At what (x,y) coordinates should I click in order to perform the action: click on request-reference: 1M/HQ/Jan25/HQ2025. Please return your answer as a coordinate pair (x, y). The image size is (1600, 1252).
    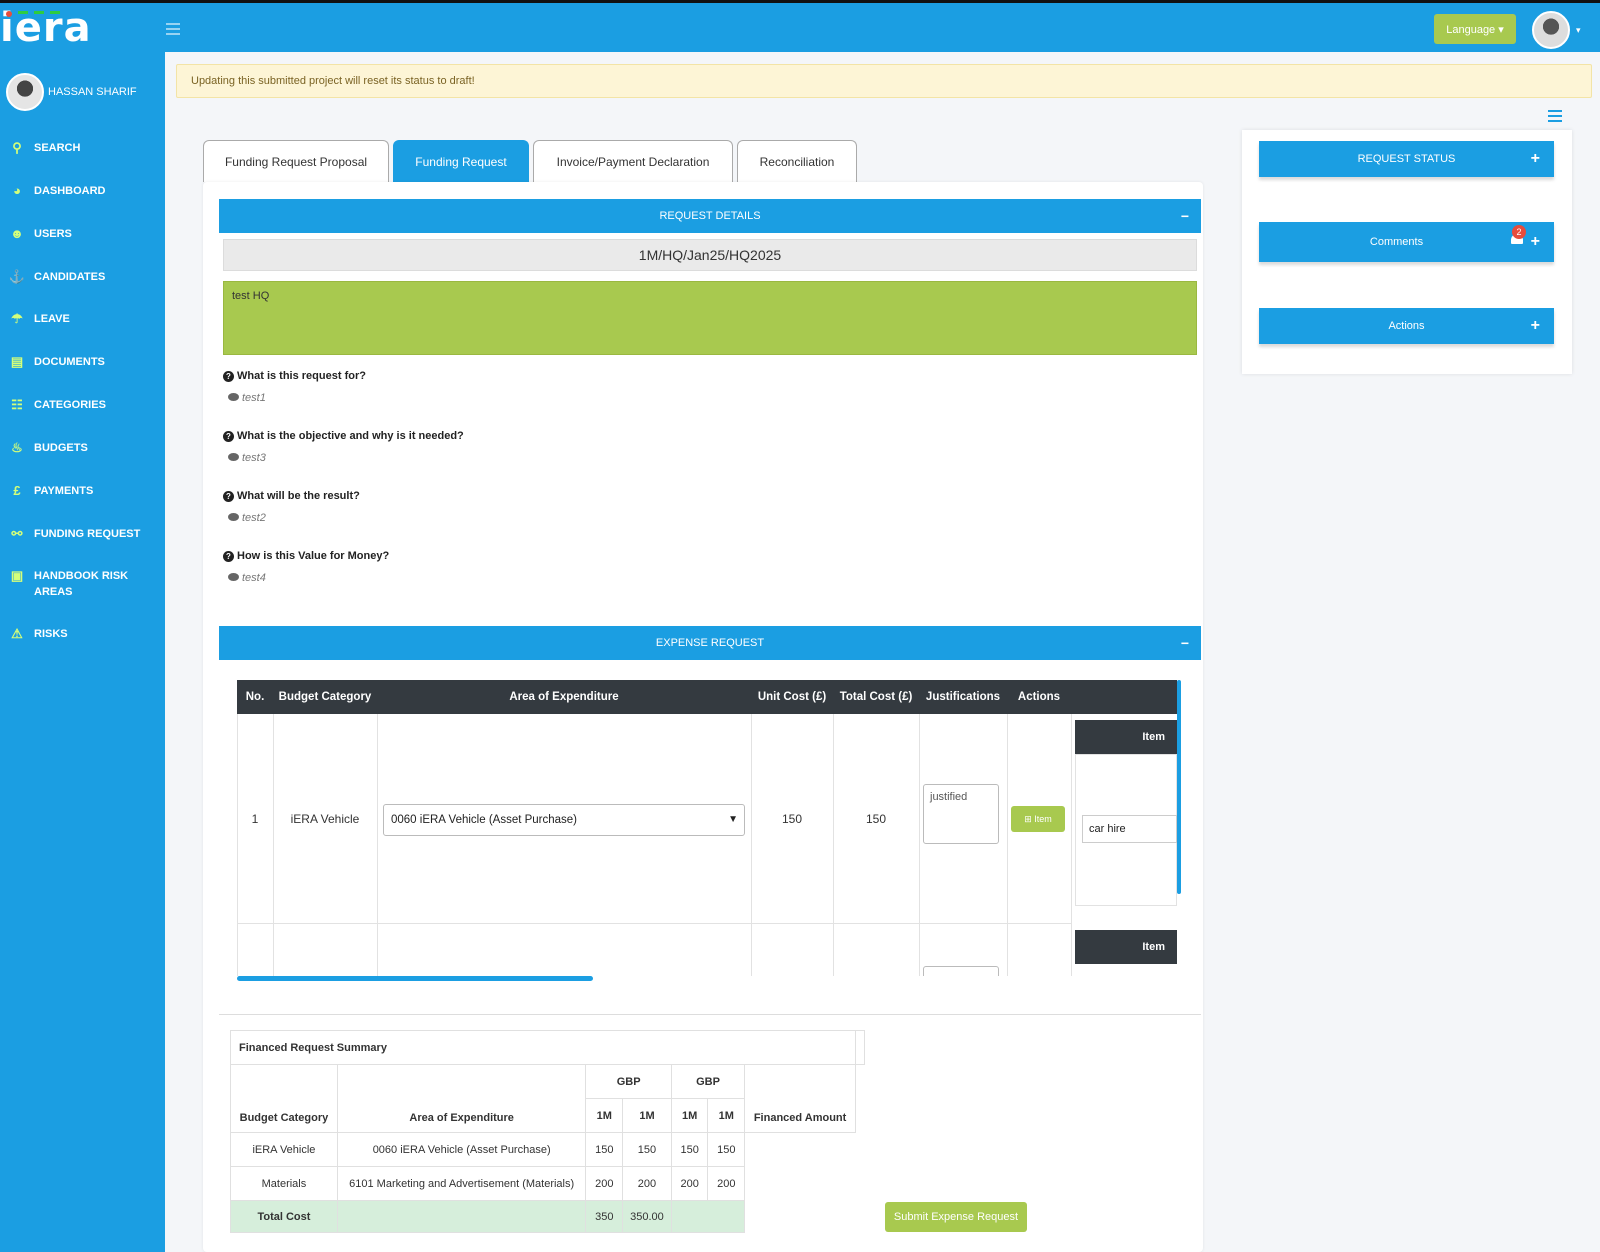
    Looking at the image, I should click on (710, 255).